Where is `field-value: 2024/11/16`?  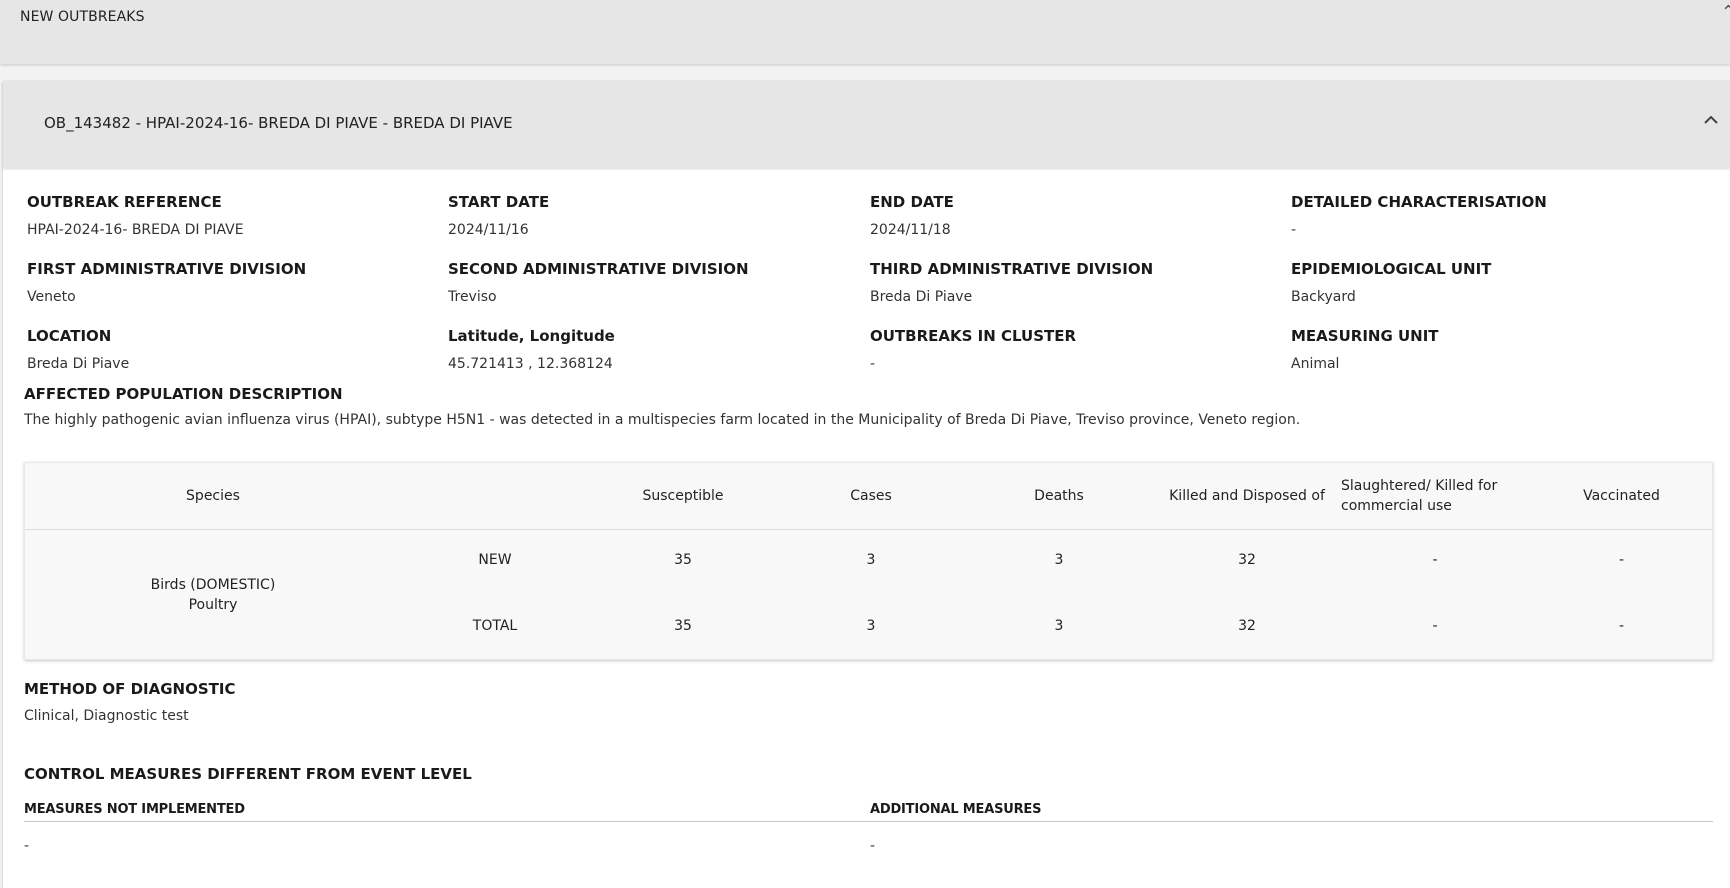 field-value: 2024/11/16 is located at coordinates (488, 230).